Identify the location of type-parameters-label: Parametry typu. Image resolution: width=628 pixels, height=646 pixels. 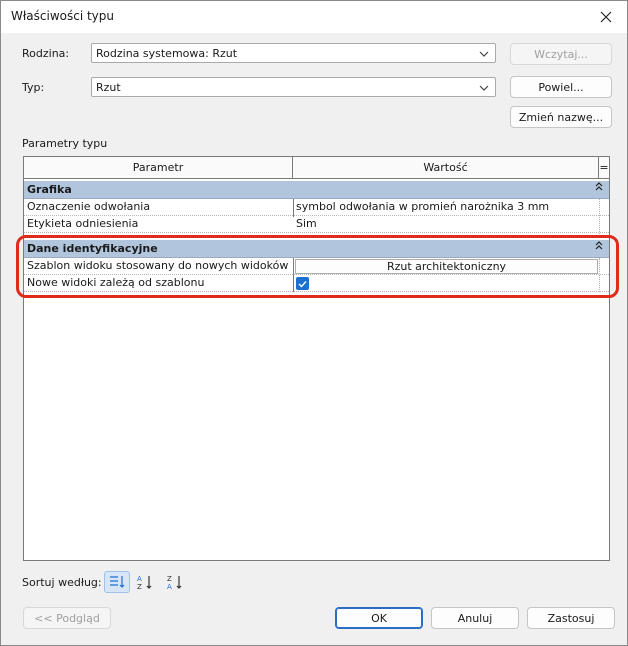
(65, 143).